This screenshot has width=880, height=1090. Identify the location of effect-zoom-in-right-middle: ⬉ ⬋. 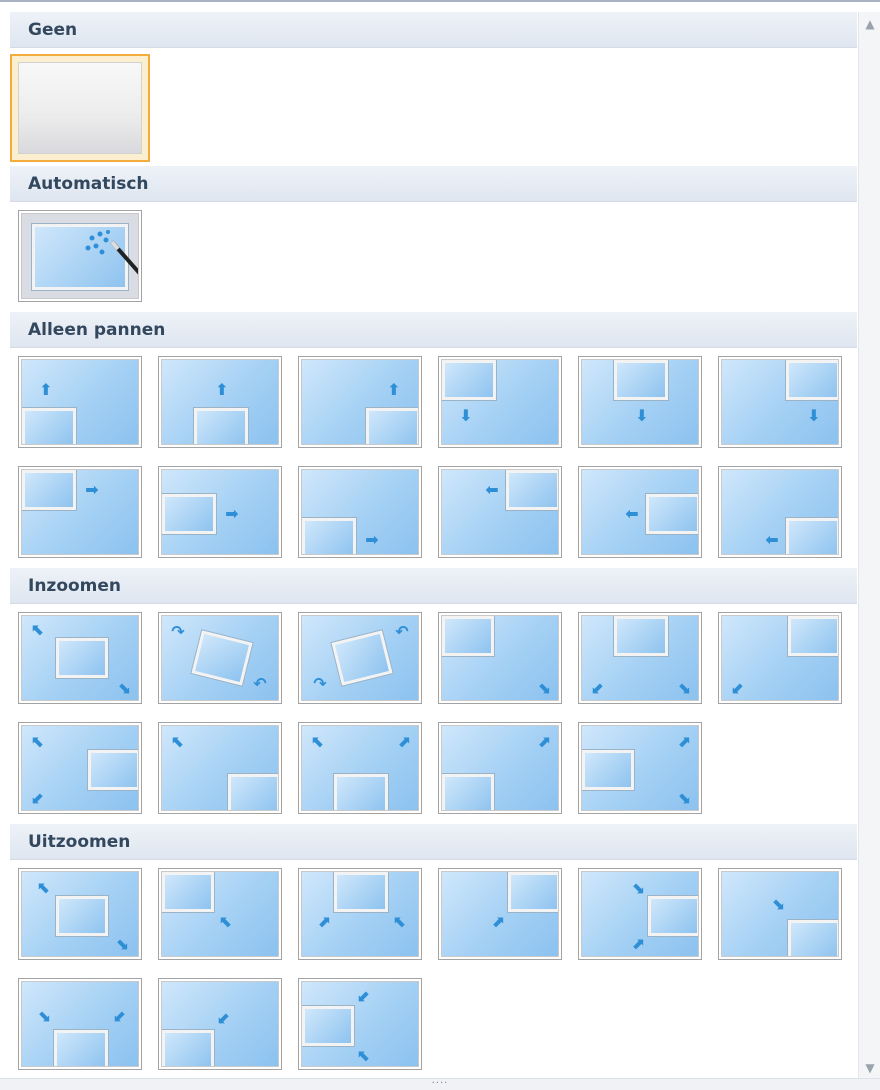
(80, 768).